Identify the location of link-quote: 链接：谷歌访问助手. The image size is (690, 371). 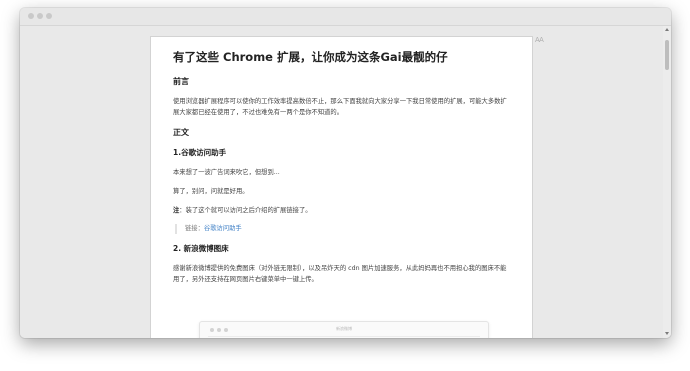
(342, 229).